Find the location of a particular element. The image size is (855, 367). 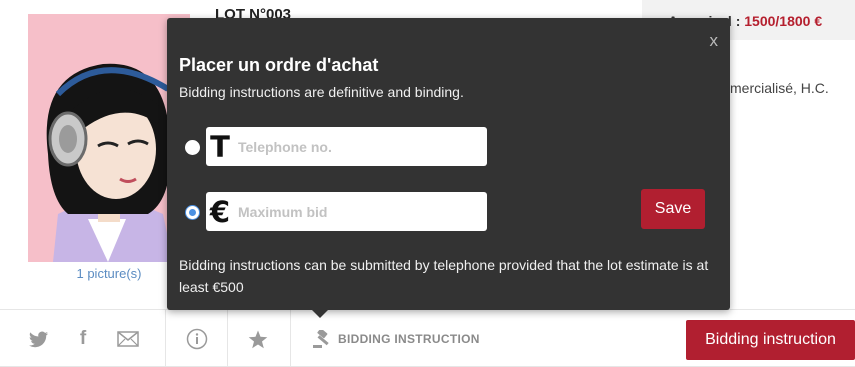

telephone-radio is located at coordinates (192, 147).